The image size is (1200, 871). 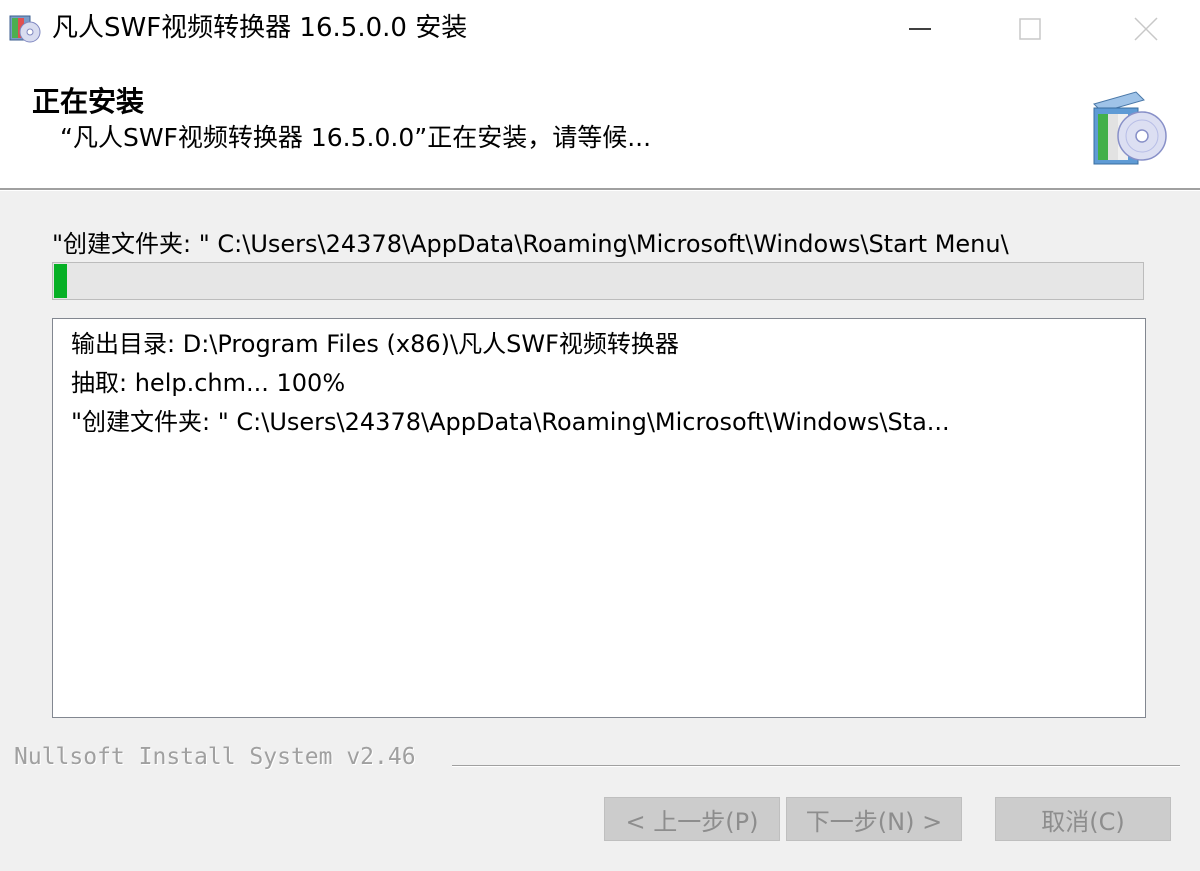 I want to click on window-title: 凡人SWF视频转换器 16.5.0.0 安装, so click(x=260, y=28).